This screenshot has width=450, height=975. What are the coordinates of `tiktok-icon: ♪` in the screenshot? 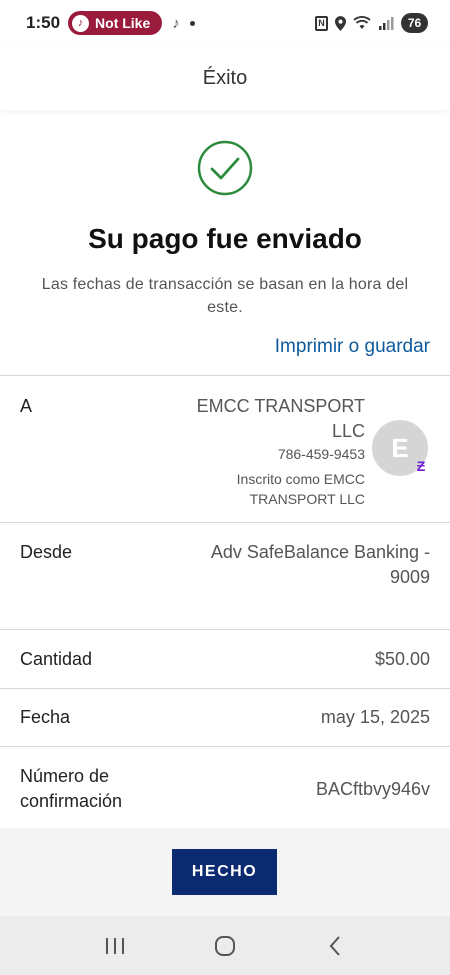 It's located at (176, 23).